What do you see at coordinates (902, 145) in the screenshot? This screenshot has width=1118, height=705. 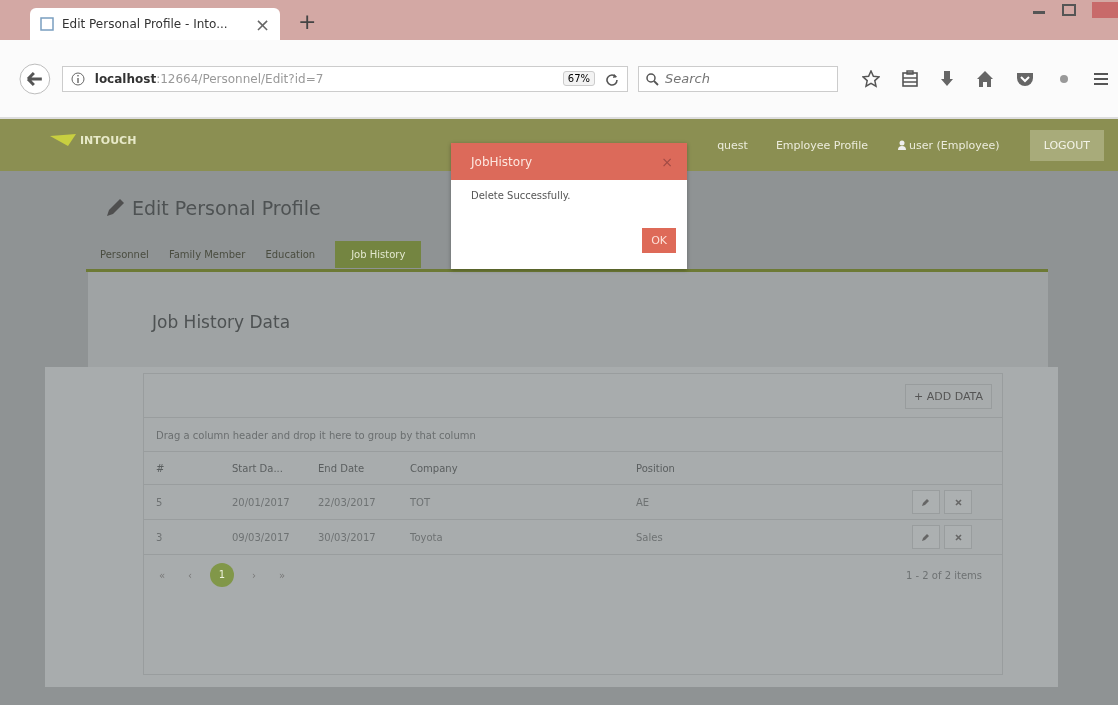 I see `user-icon` at bounding box center [902, 145].